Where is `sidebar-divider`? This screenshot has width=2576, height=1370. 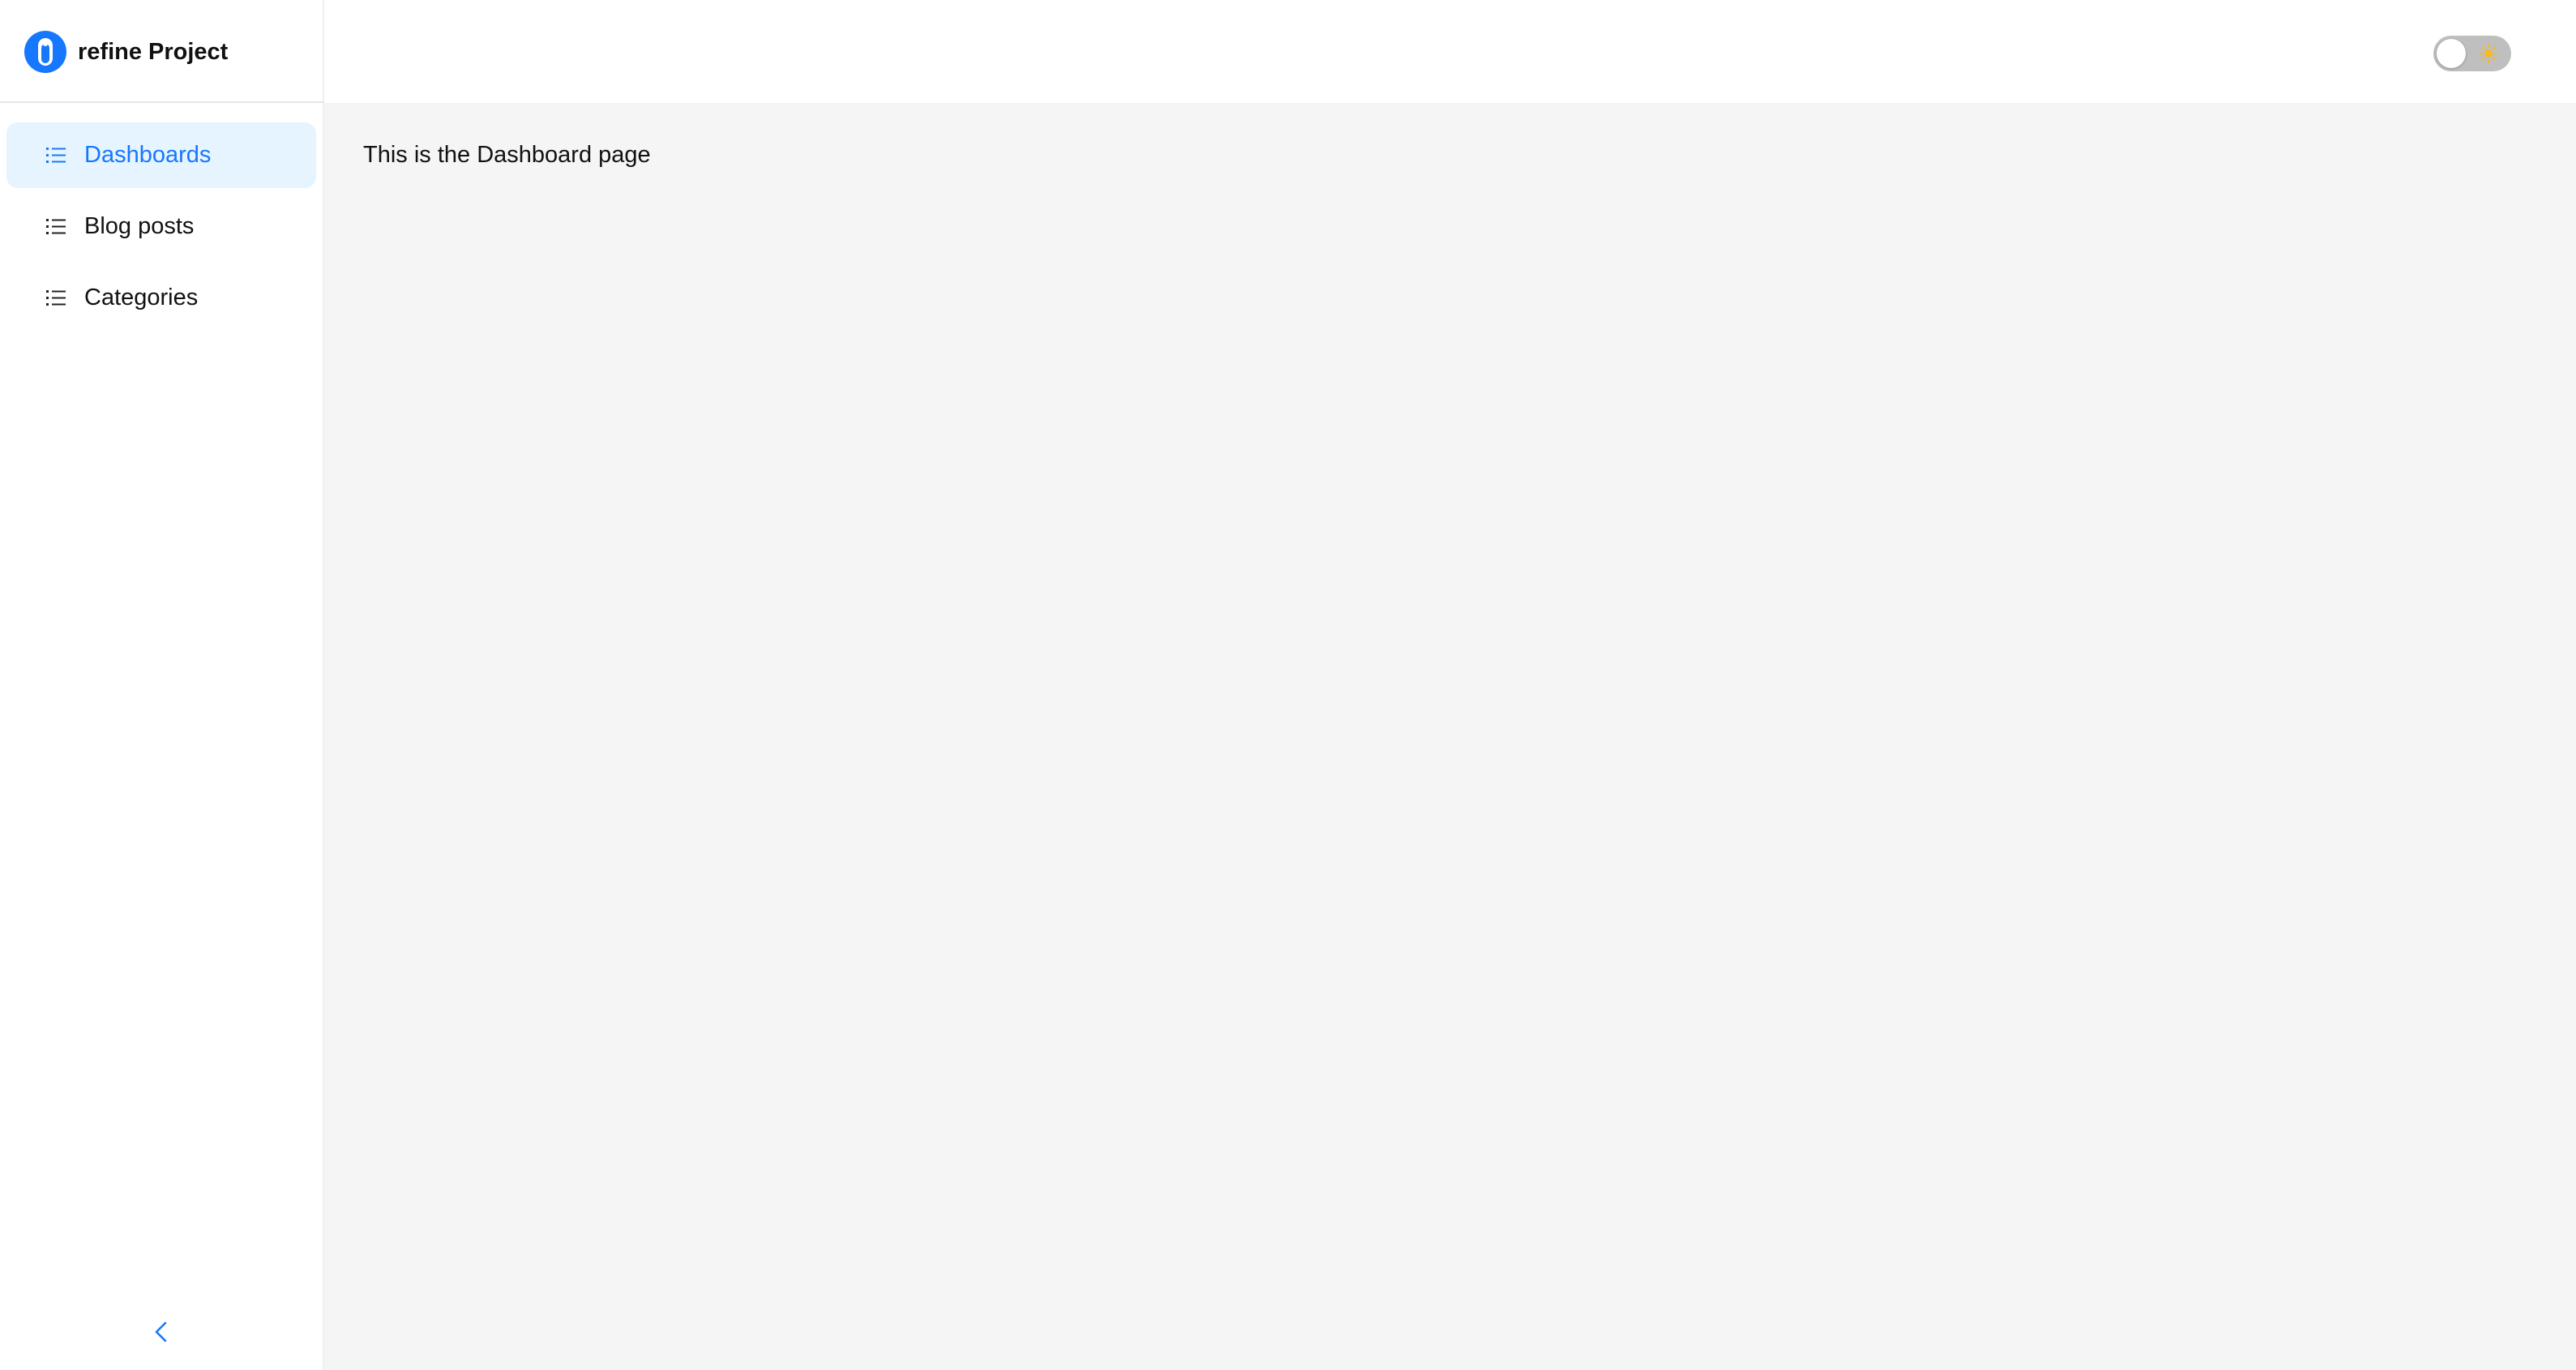
sidebar-divider is located at coordinates (162, 102).